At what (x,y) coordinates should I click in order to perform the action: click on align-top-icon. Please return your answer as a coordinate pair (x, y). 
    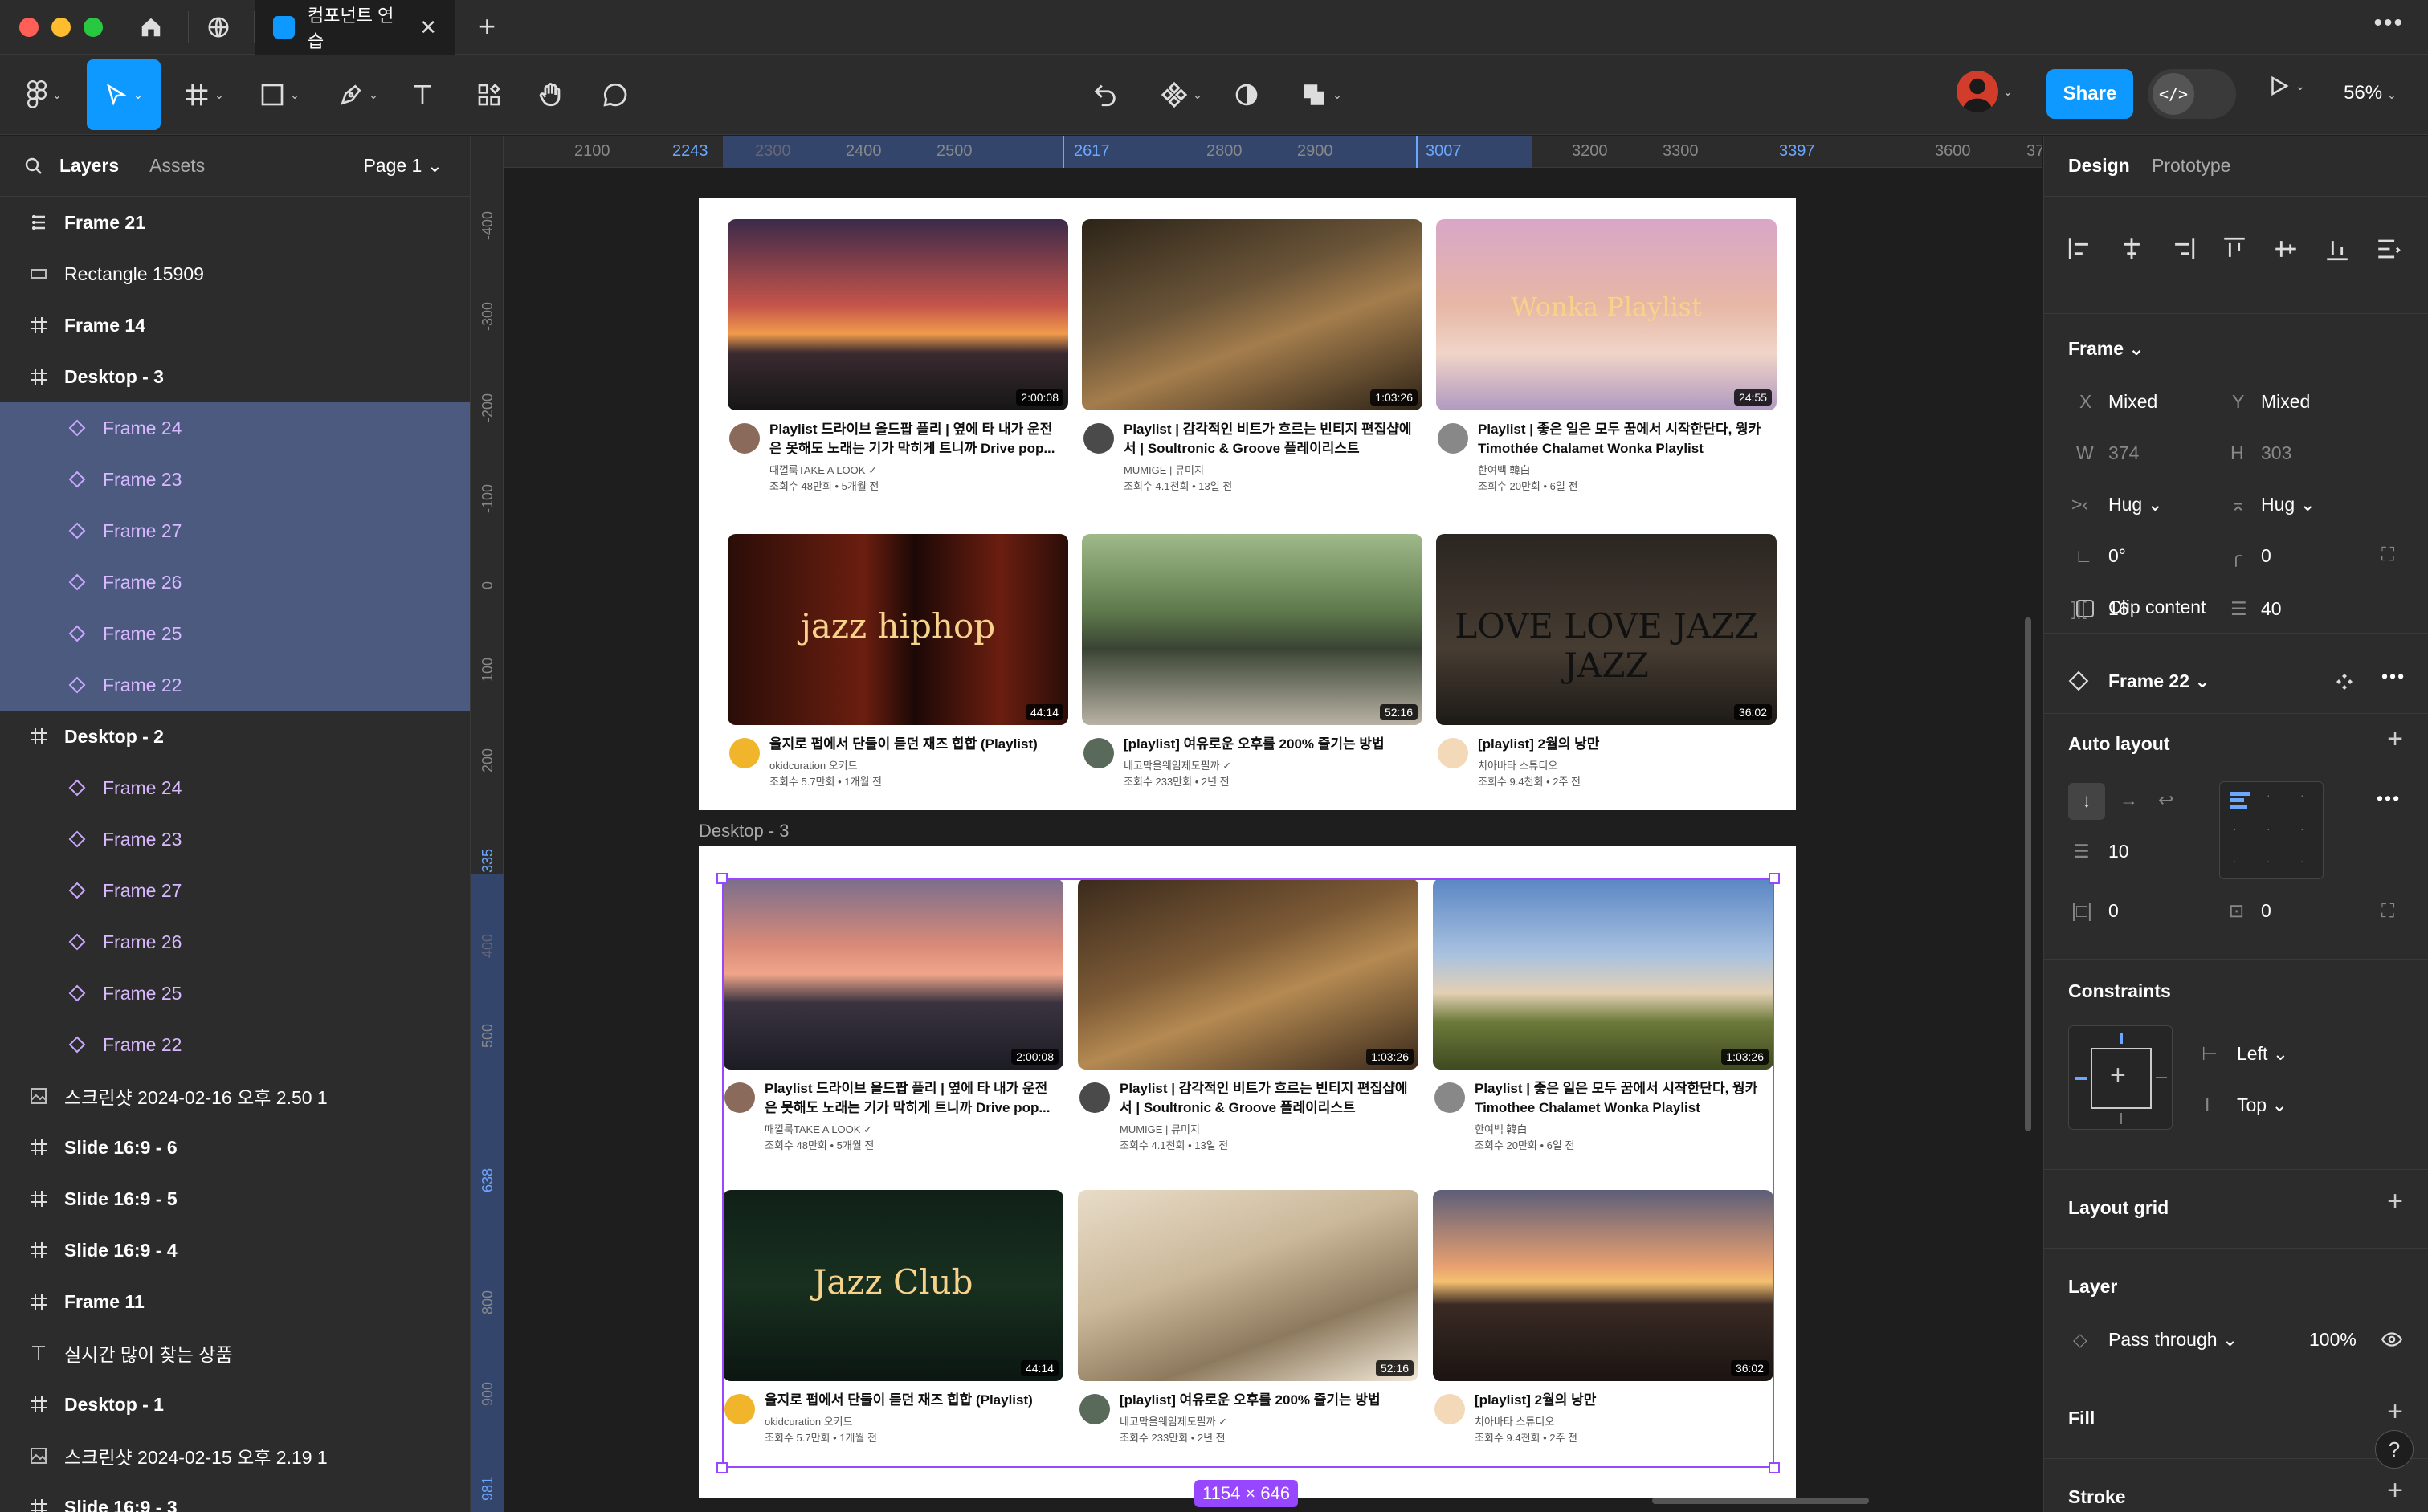
    Looking at the image, I should click on (2234, 249).